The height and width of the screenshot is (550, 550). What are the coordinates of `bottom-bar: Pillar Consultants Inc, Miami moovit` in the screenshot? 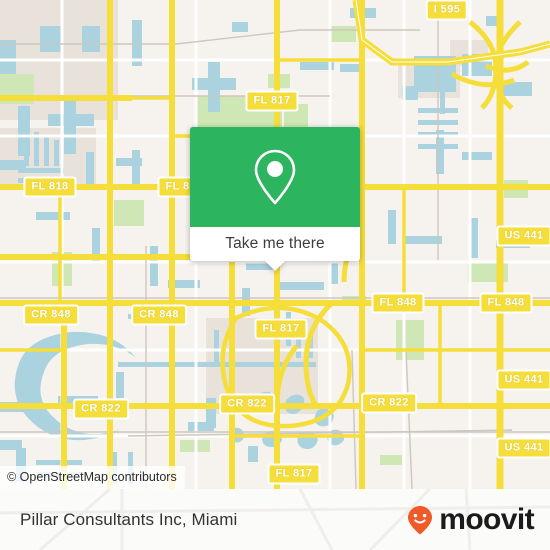 It's located at (275, 519).